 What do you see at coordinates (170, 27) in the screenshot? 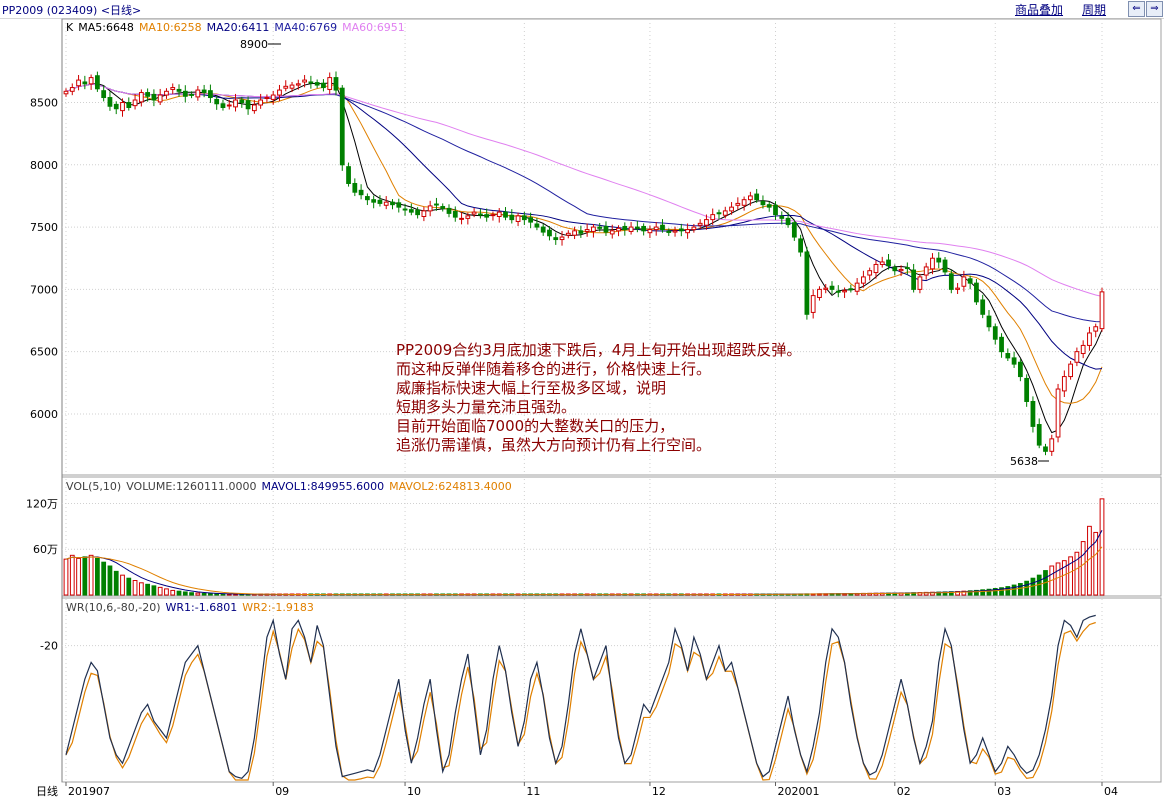
I see `legend-entry: MA10:6258` at bounding box center [170, 27].